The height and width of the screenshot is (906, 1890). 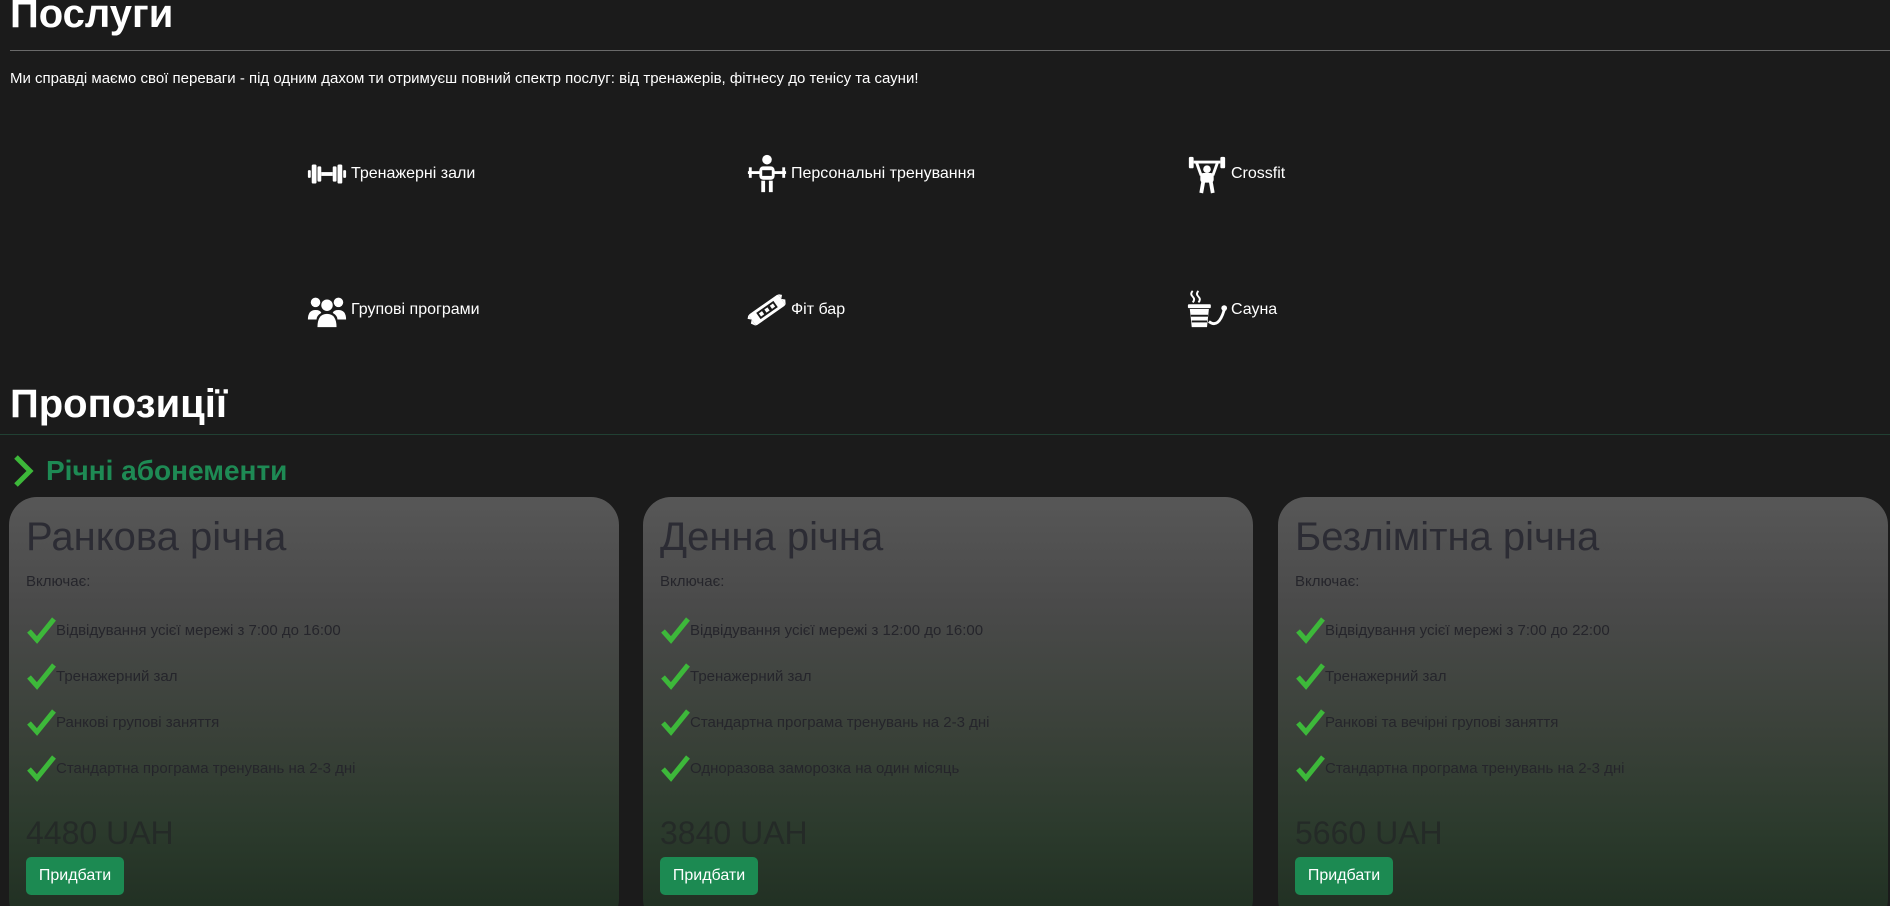 What do you see at coordinates (190, 722) in the screenshot?
I see `feature-item: Ранкові групові заняття` at bounding box center [190, 722].